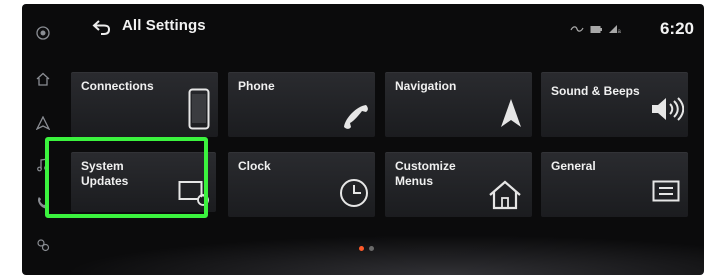 Image resolution: width=712 pixels, height=279 pixels. I want to click on tile-label: Connections, so click(117, 86).